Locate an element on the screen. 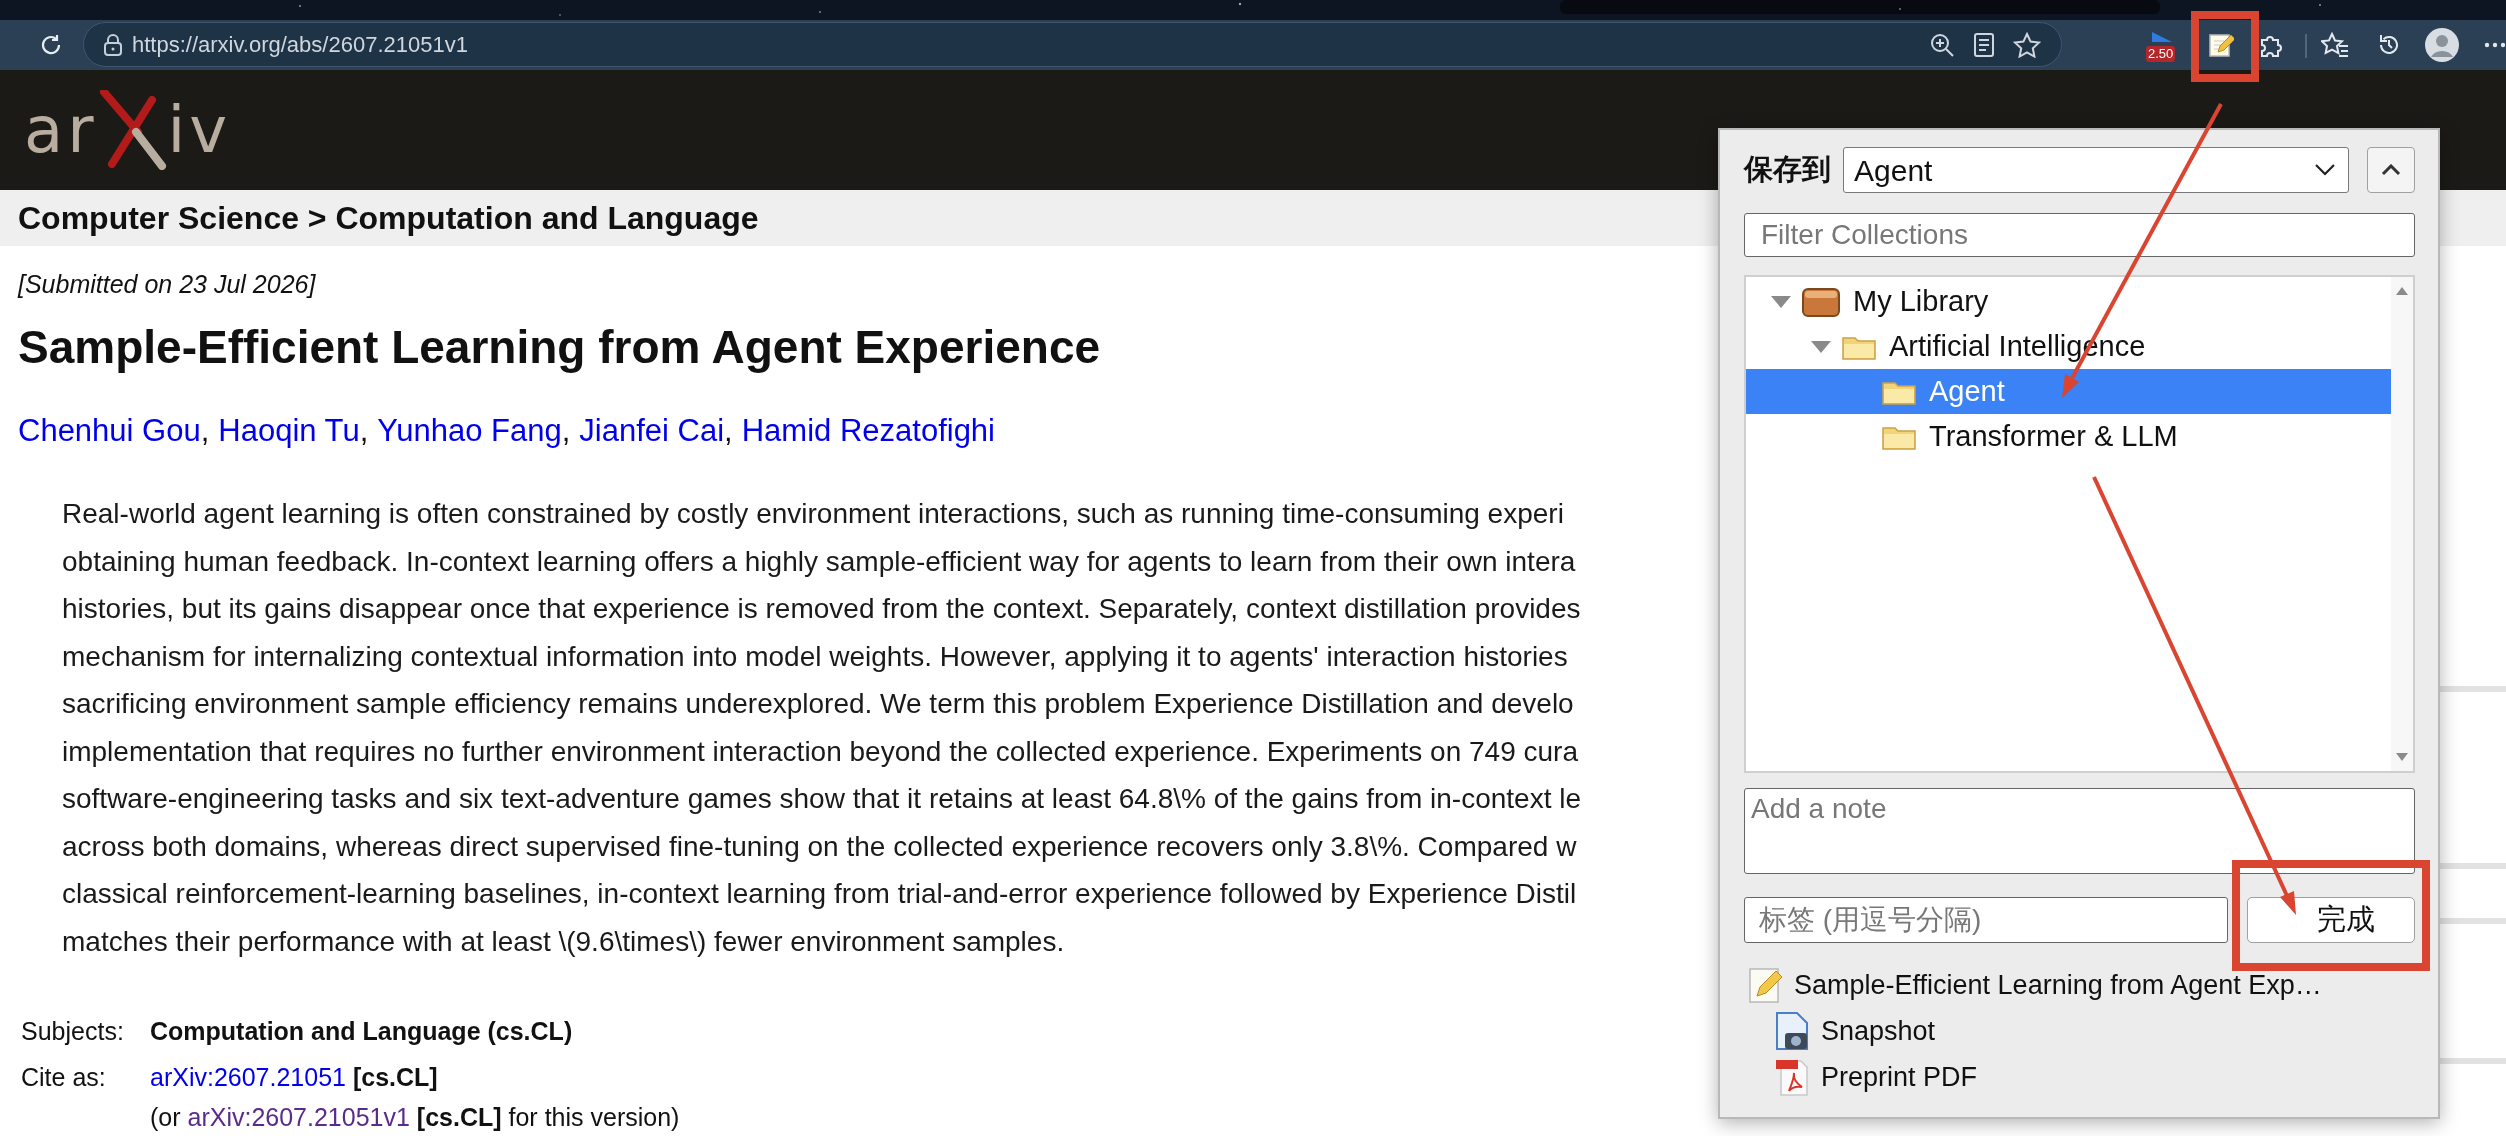  url-text: https://arxiv.org/abs/2607.21051v1 is located at coordinates (300, 44).